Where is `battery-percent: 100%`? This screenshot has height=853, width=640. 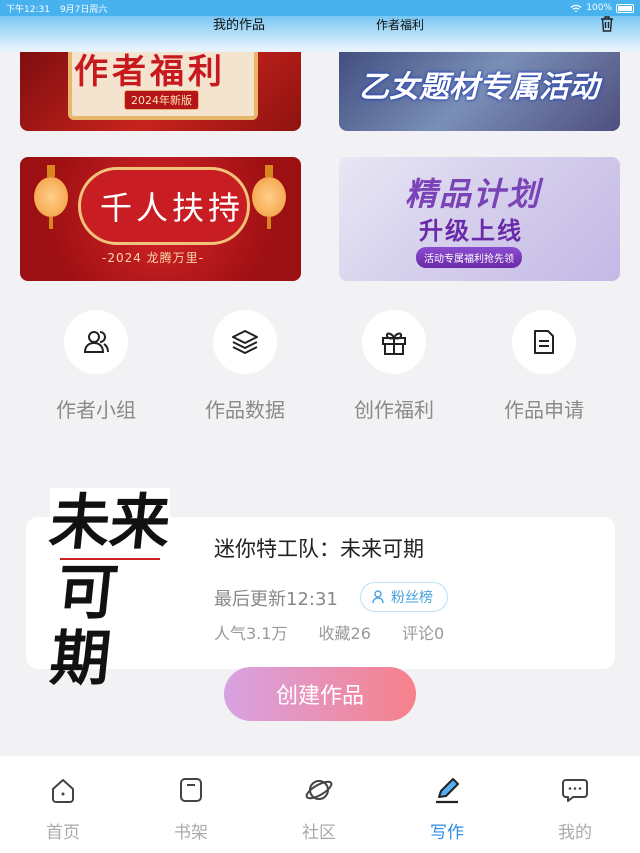
battery-percent: 100% is located at coordinates (599, 8).